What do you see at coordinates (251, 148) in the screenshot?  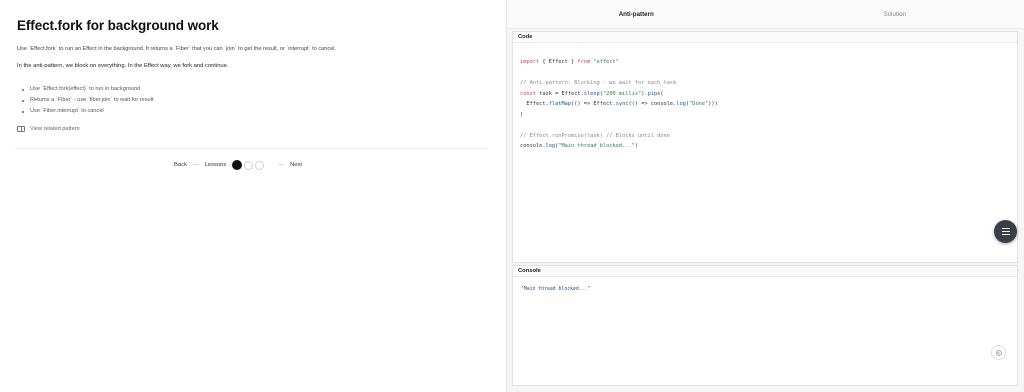 I see `divider` at bounding box center [251, 148].